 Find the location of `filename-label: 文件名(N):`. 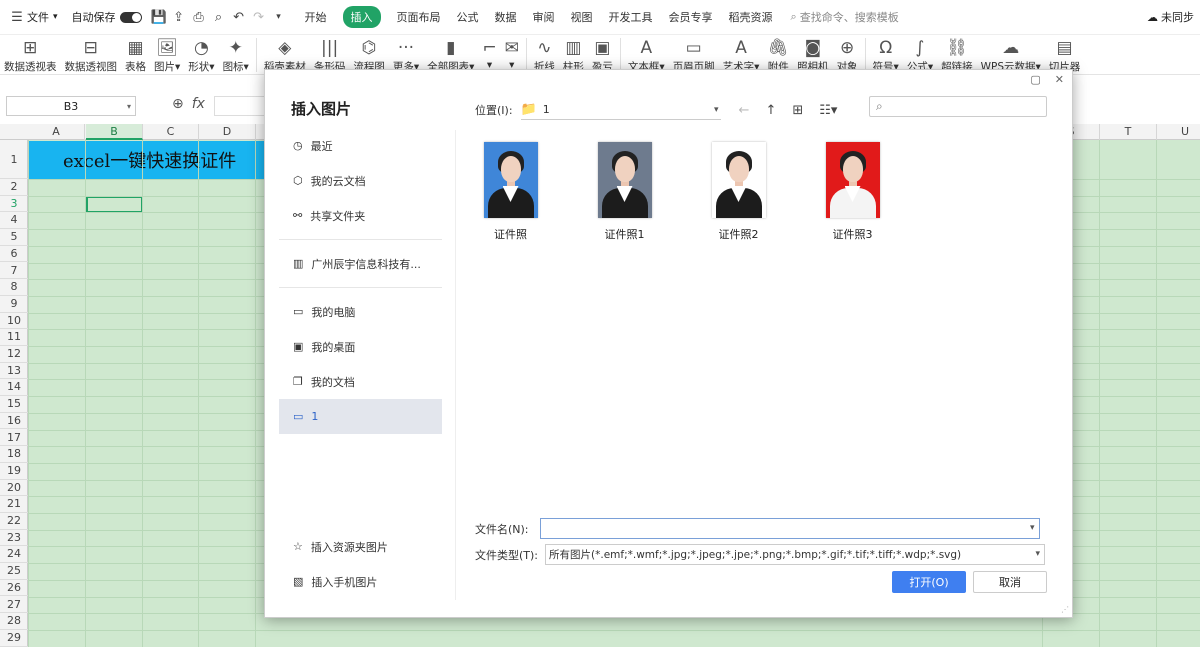

filename-label: 文件名(N): is located at coordinates (502, 529).